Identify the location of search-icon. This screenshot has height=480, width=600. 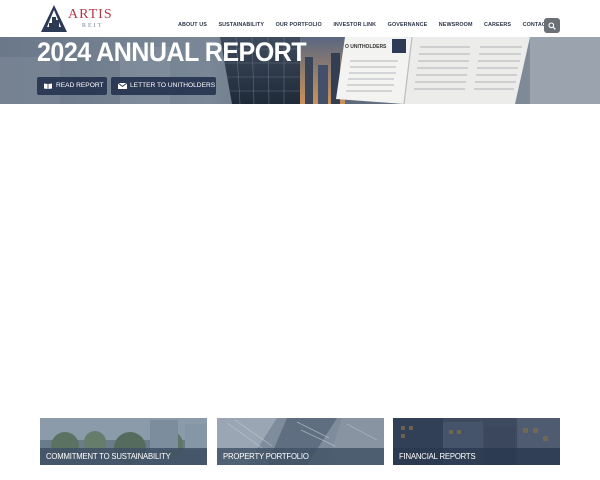
(552, 25).